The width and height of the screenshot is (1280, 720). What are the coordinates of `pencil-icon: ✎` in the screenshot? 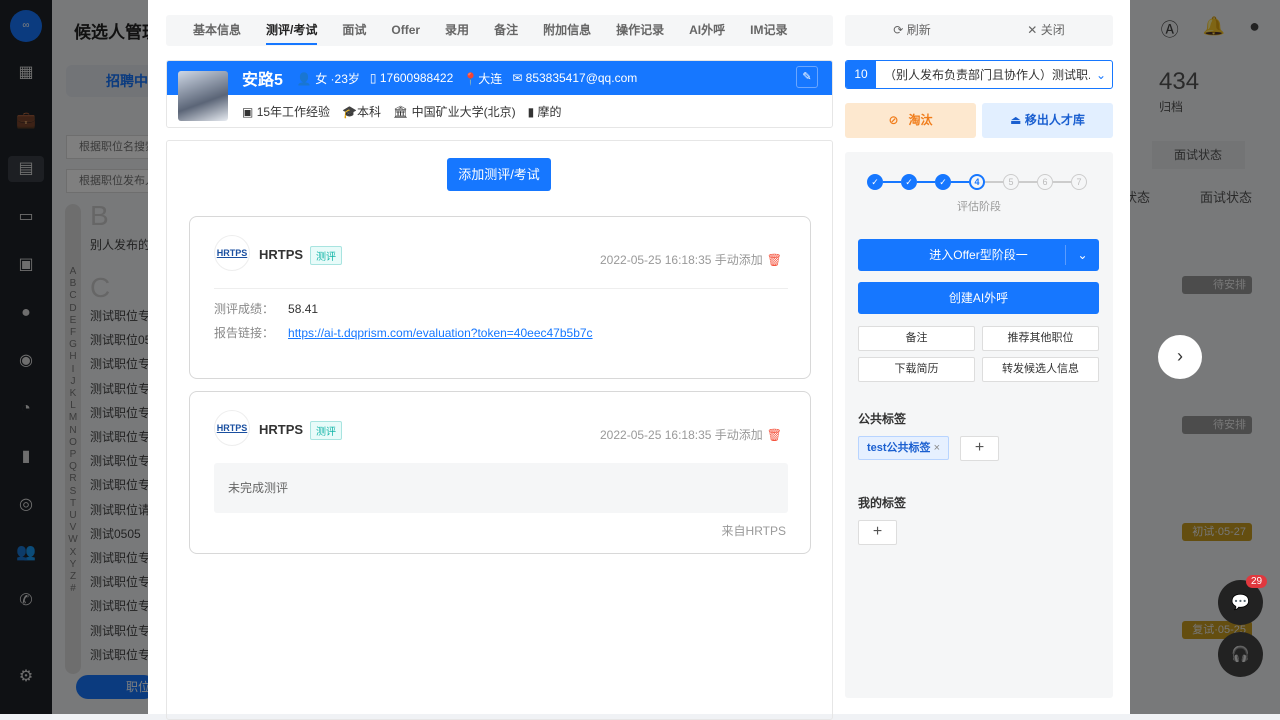 It's located at (807, 77).